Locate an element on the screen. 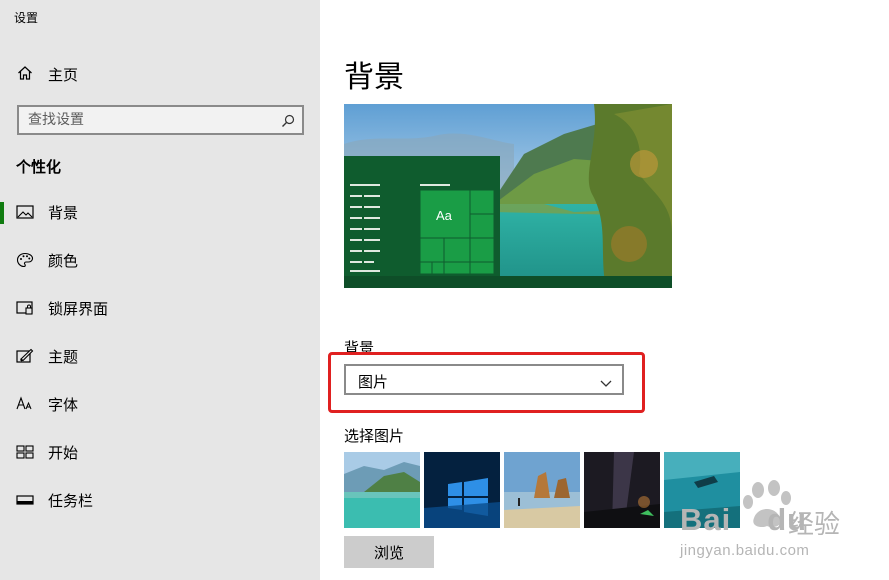 This screenshot has width=889, height=580. search-icon is located at coordinates (288, 120).